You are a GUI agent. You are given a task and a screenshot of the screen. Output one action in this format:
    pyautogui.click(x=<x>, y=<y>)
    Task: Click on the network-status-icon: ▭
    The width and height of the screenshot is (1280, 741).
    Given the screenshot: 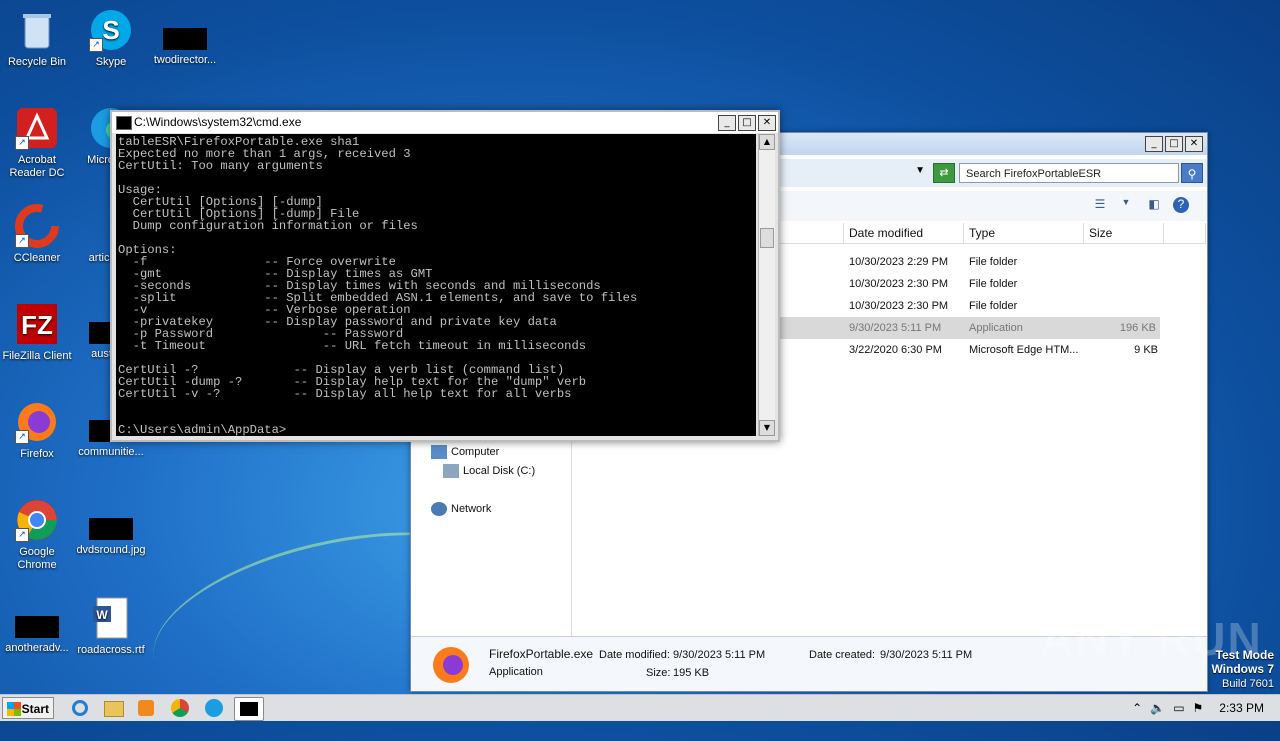 What is the action you would take?
    pyautogui.click(x=1178, y=708)
    